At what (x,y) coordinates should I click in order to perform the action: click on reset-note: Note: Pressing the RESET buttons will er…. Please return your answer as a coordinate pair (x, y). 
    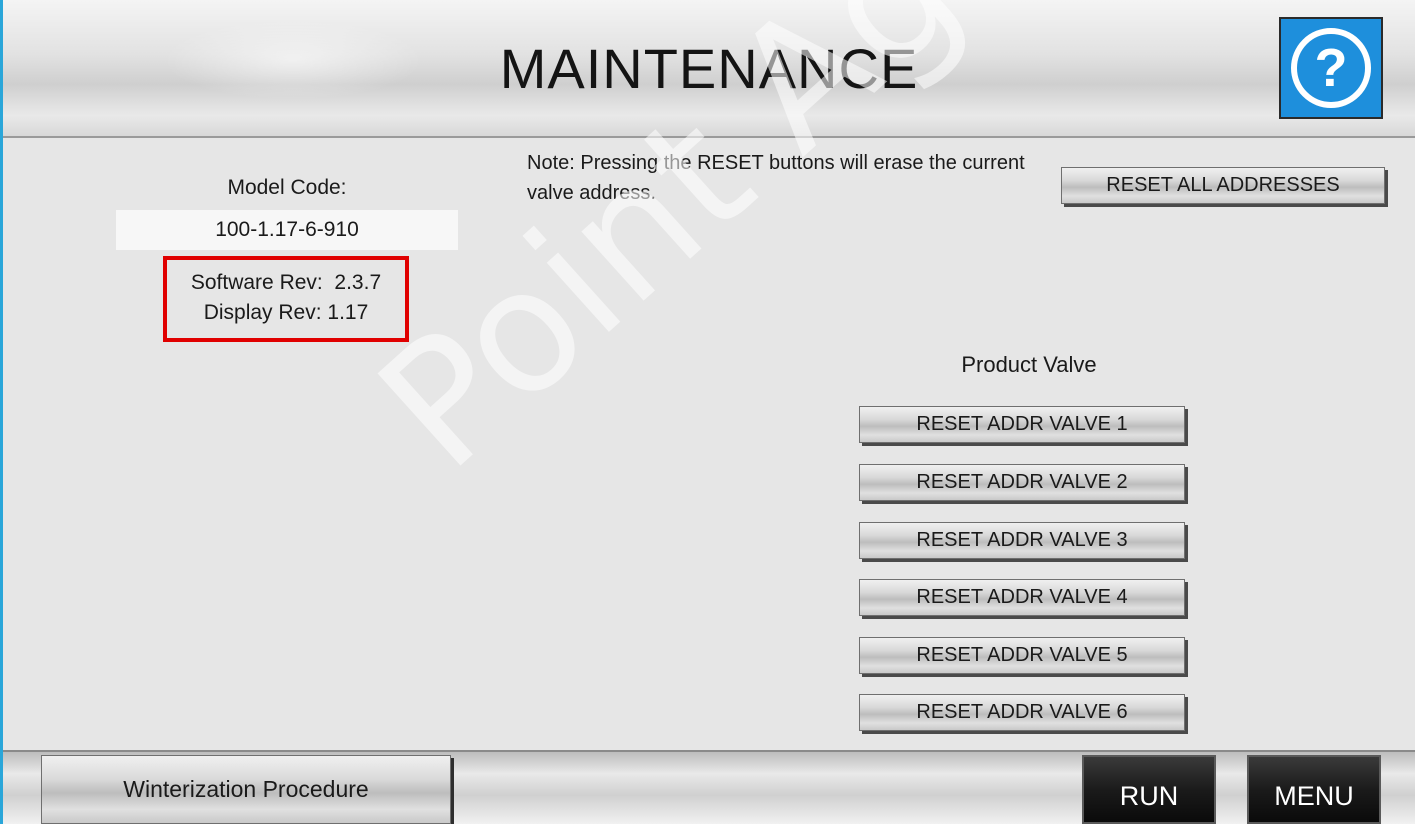
    Looking at the image, I should click on (776, 178).